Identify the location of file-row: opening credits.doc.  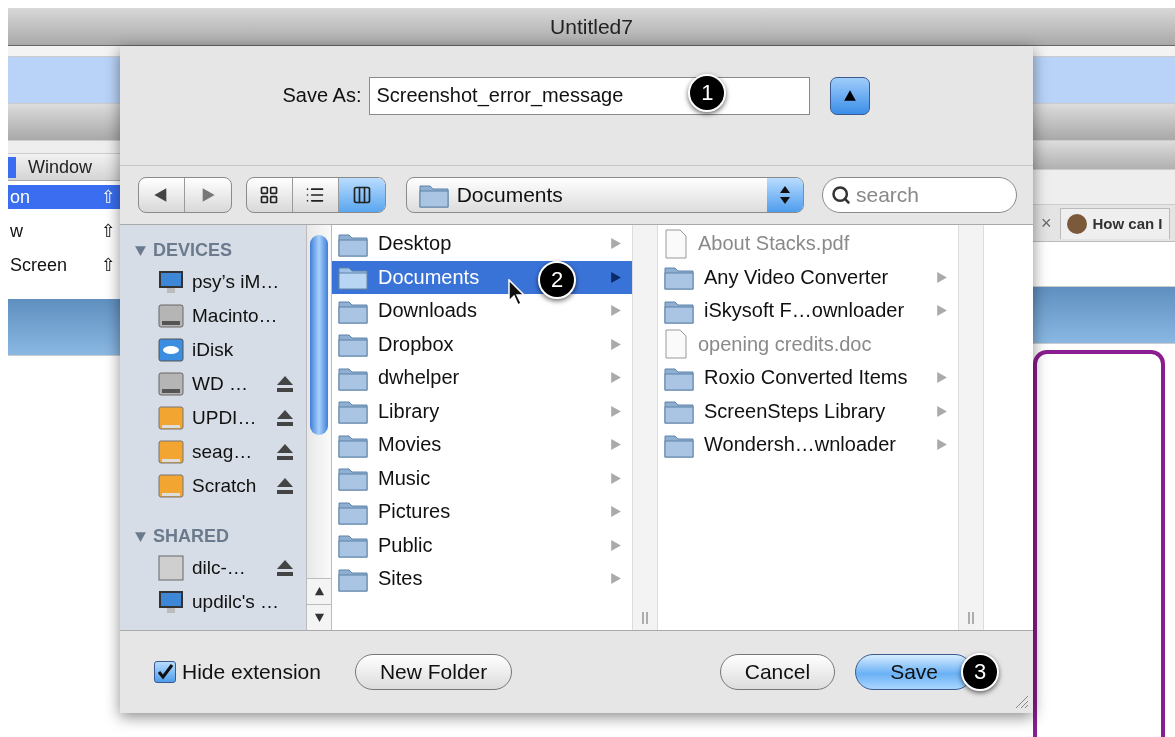
(808, 344).